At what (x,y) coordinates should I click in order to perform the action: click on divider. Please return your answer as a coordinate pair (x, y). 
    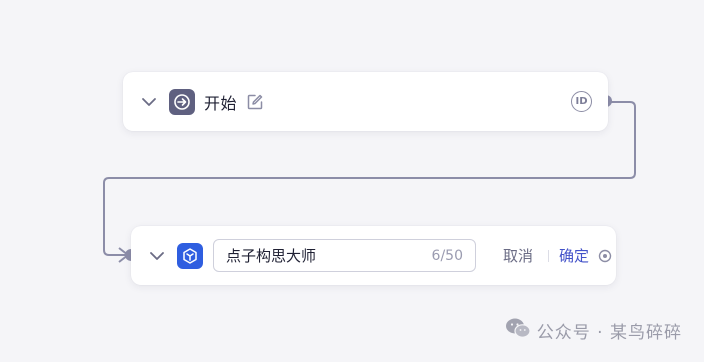
    Looking at the image, I should click on (549, 255).